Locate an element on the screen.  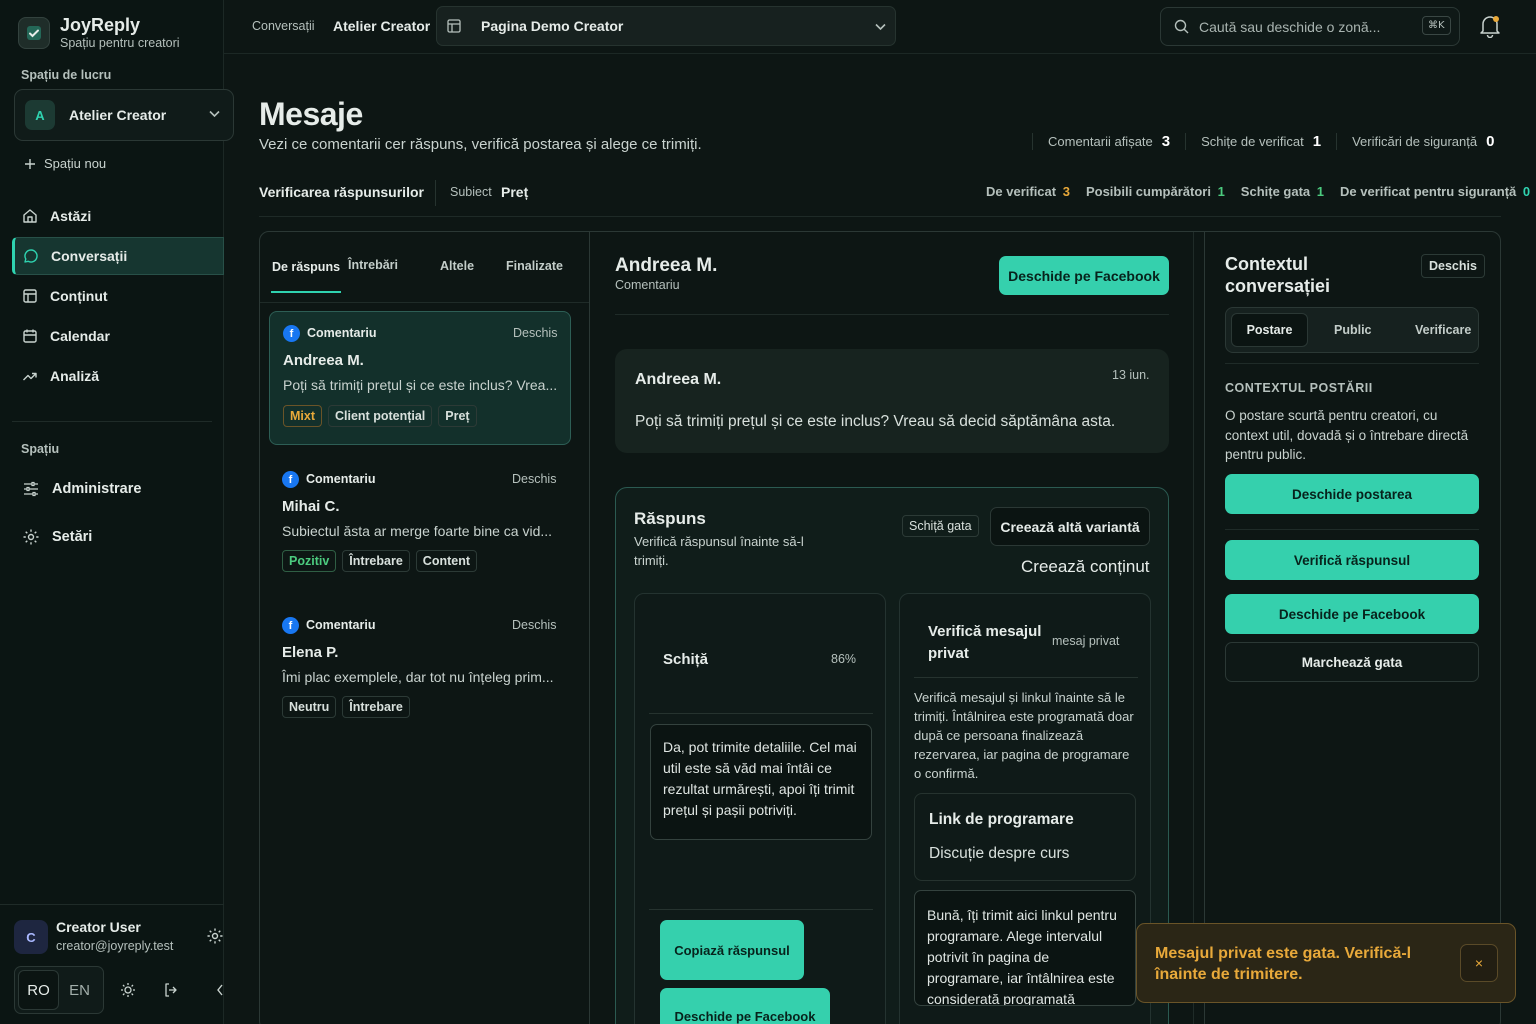
message-date: 13 iun. is located at coordinates (1131, 375).